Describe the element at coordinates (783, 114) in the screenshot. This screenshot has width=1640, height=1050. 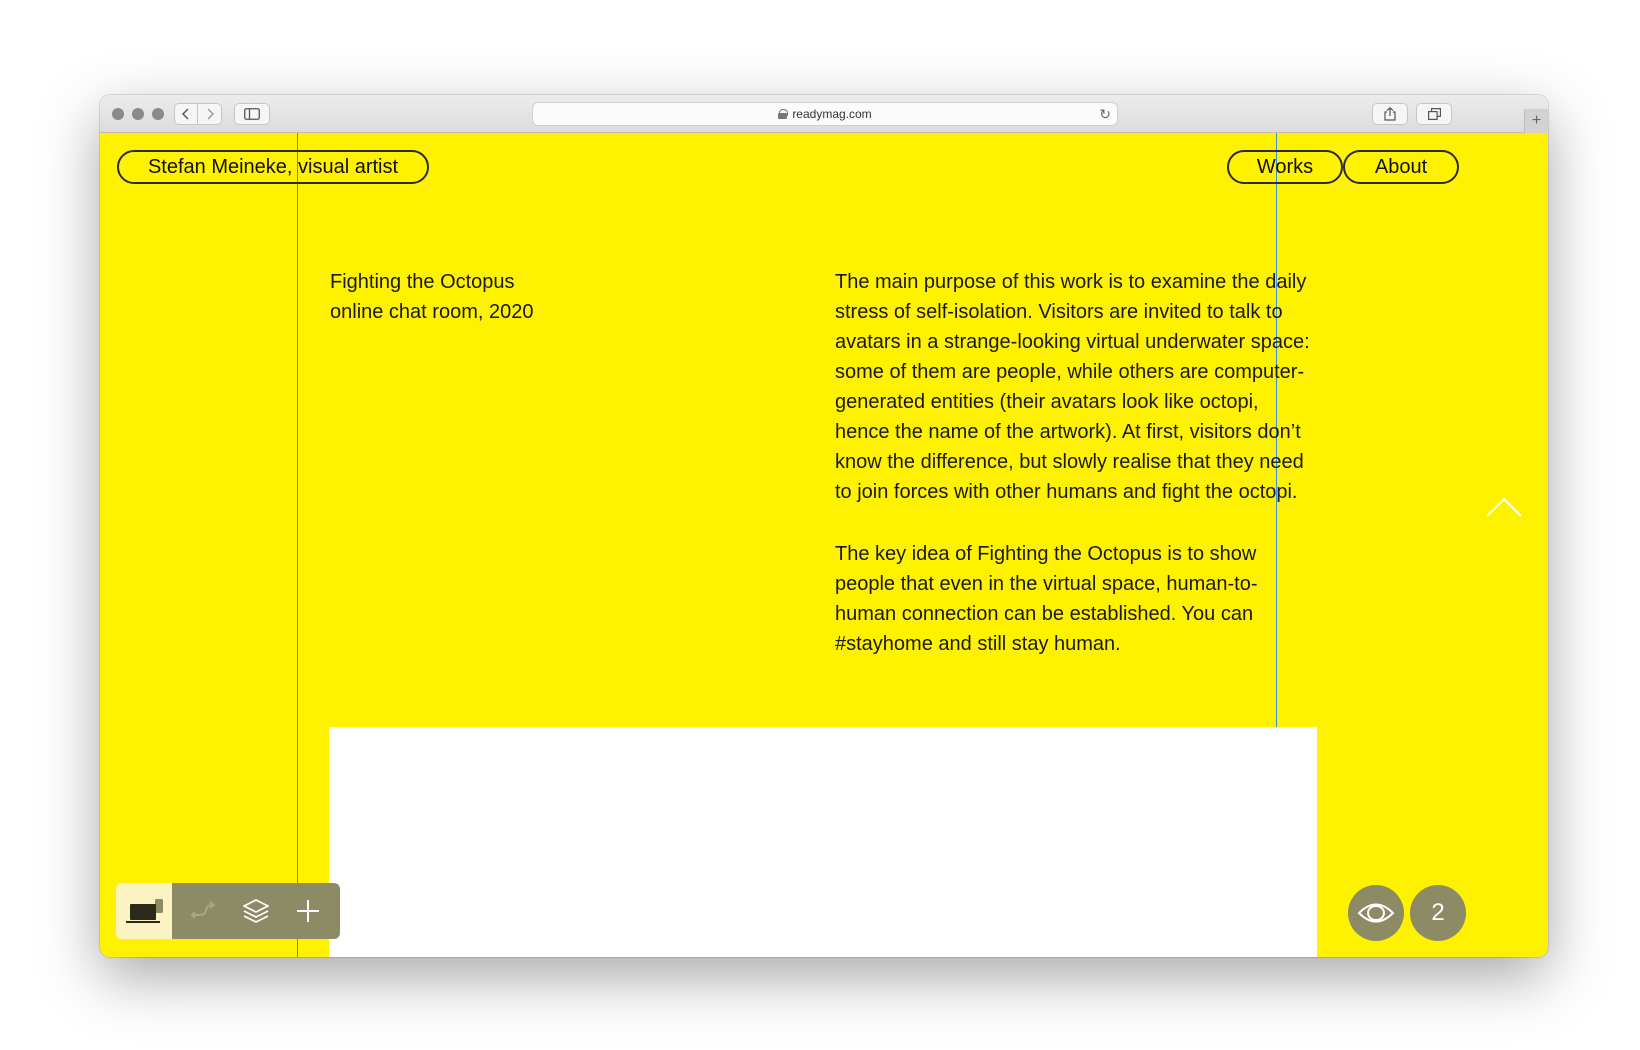
I see `lock-icon` at that location.